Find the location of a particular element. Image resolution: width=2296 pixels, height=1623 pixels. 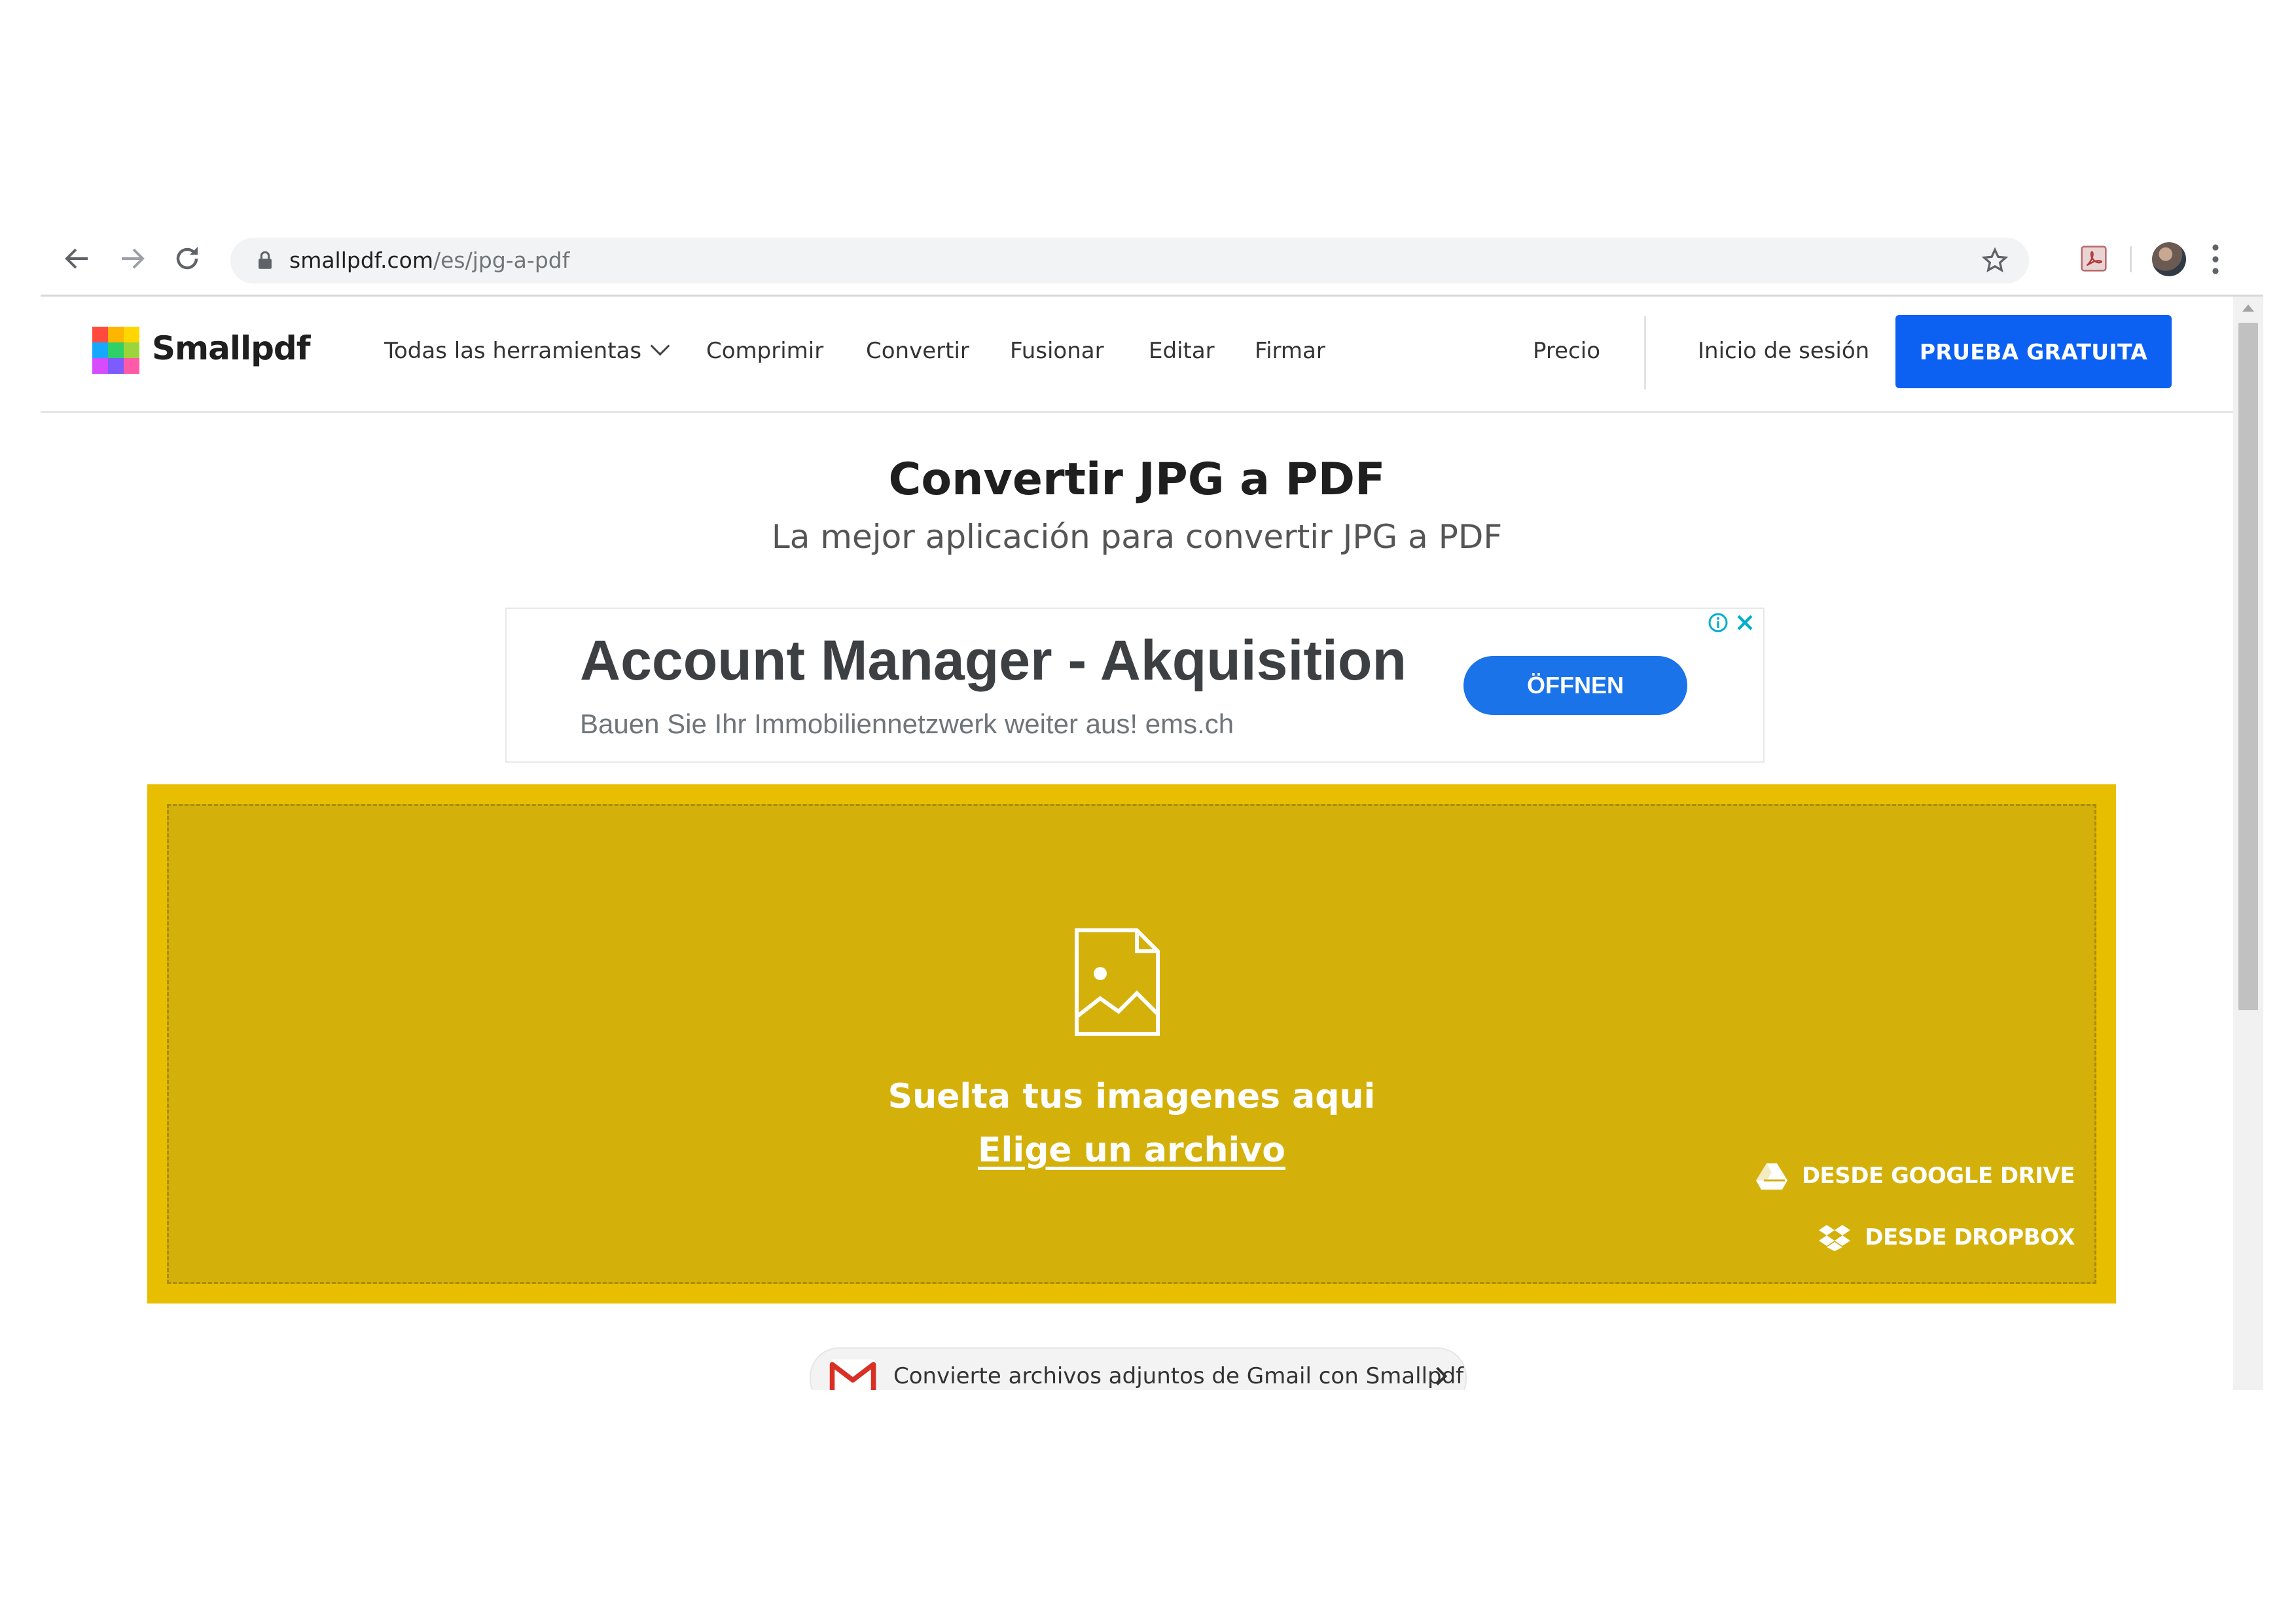

smallpdf-logo-icon is located at coordinates (115, 350).